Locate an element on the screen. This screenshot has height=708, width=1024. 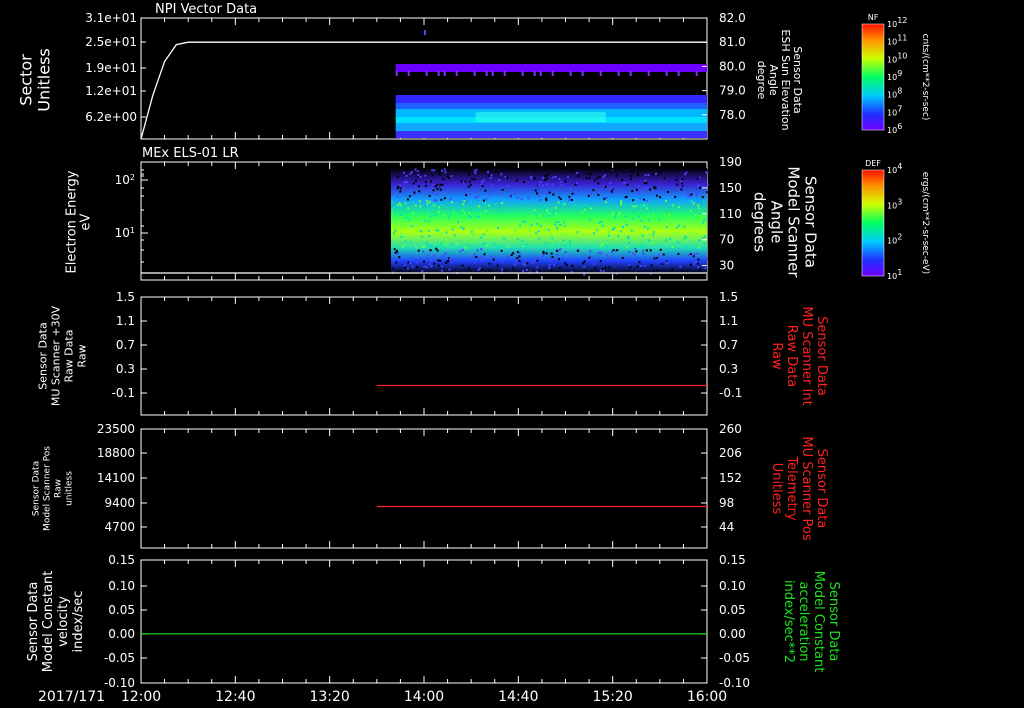
y-tick-label-right: 1.5 is located at coordinates (728, 297).